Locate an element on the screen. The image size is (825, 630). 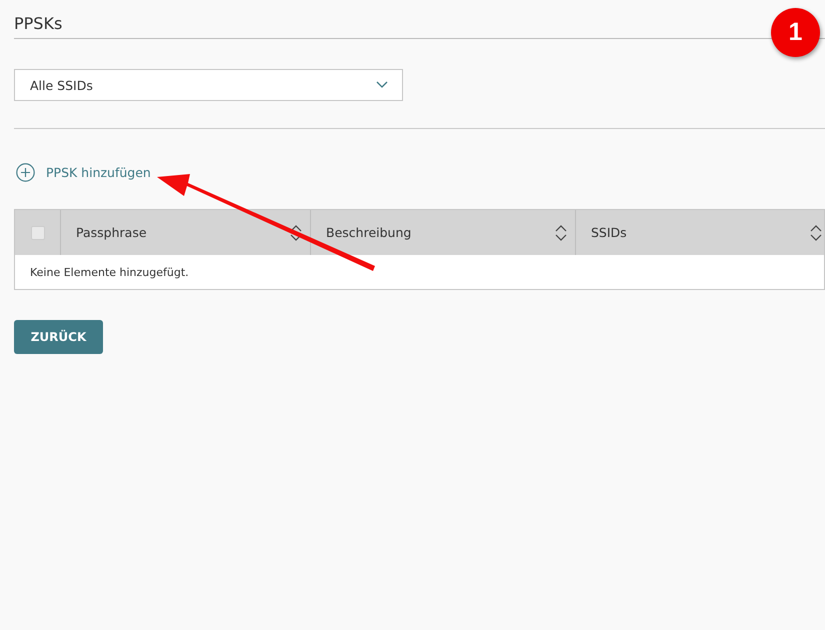
add-ppsk-link: PPSK hinzufügen is located at coordinates (98, 172).